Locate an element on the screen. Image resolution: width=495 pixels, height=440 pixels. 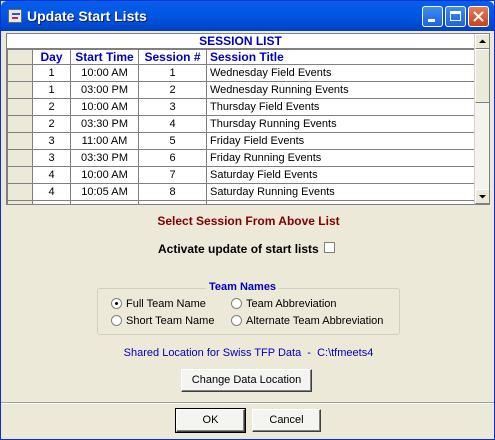
table-row: 4 10:00 AM 7 Saturday Field Events is located at coordinates (241, 175).